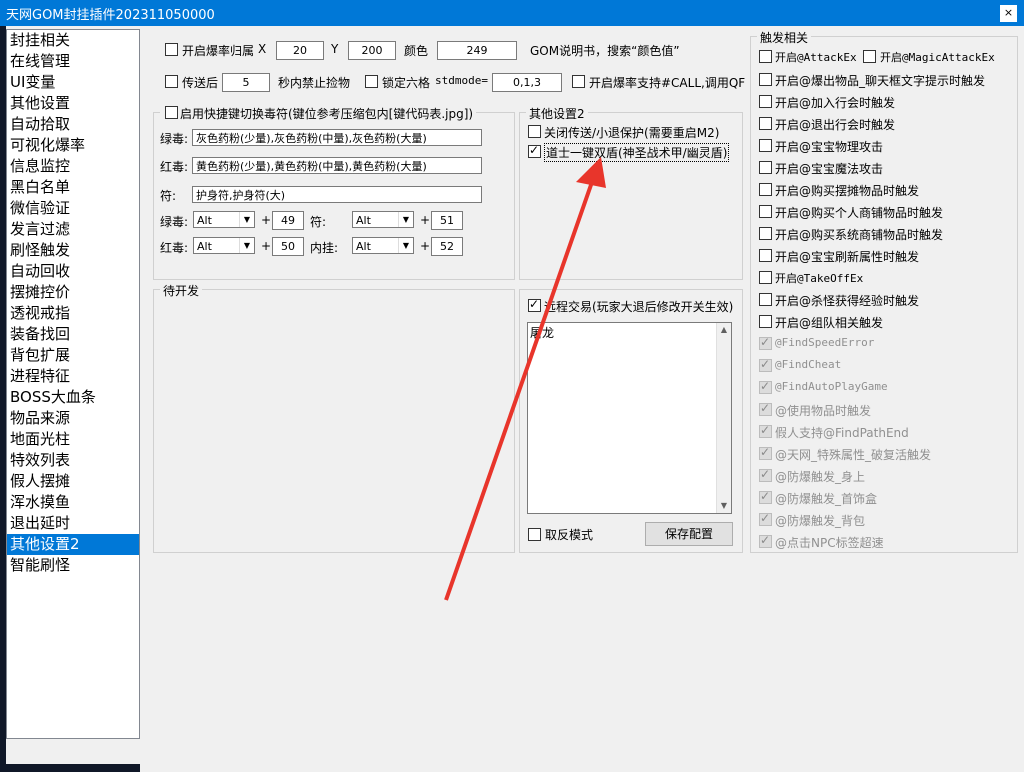 Image resolution: width=1024 pixels, height=772 pixels. What do you see at coordinates (519, 391) in the screenshot?
I see `arrow-shaft` at bounding box center [519, 391].